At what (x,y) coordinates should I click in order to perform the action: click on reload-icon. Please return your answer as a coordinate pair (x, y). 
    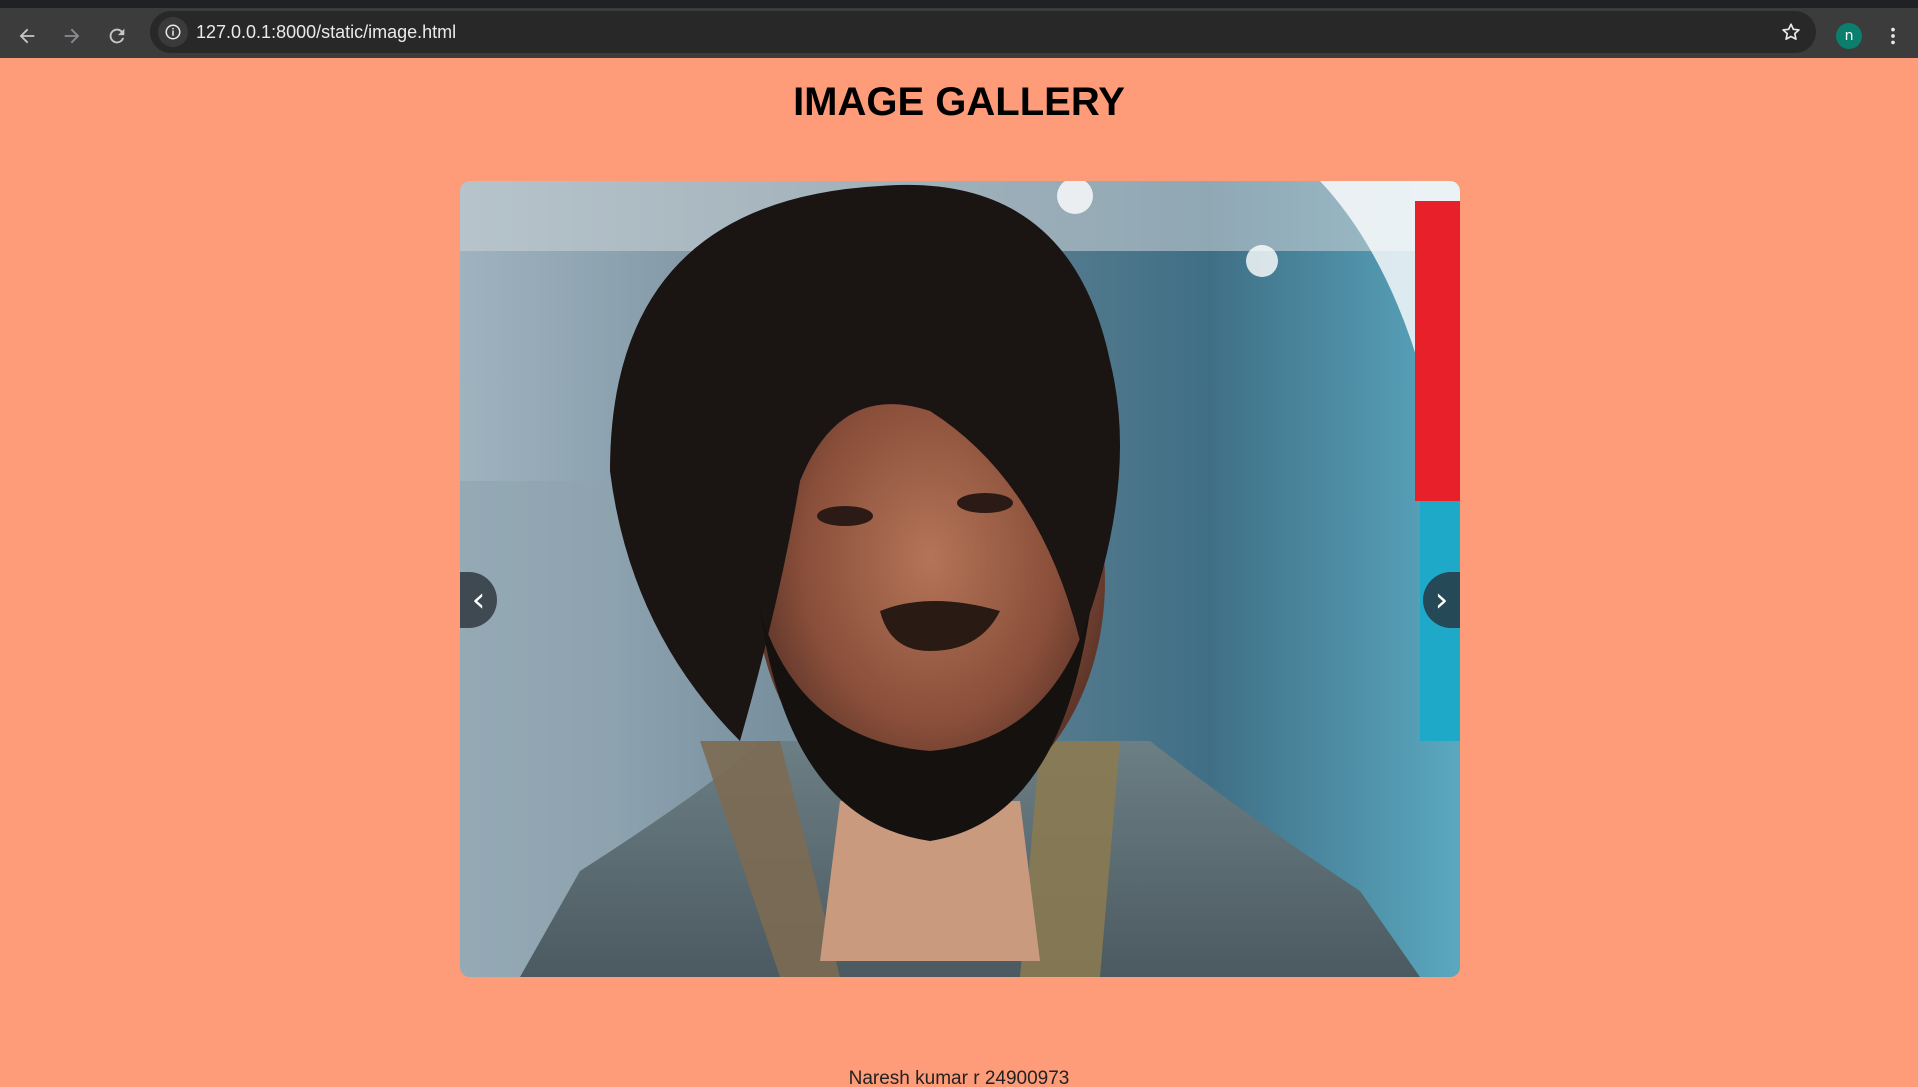
    Looking at the image, I should click on (117, 36).